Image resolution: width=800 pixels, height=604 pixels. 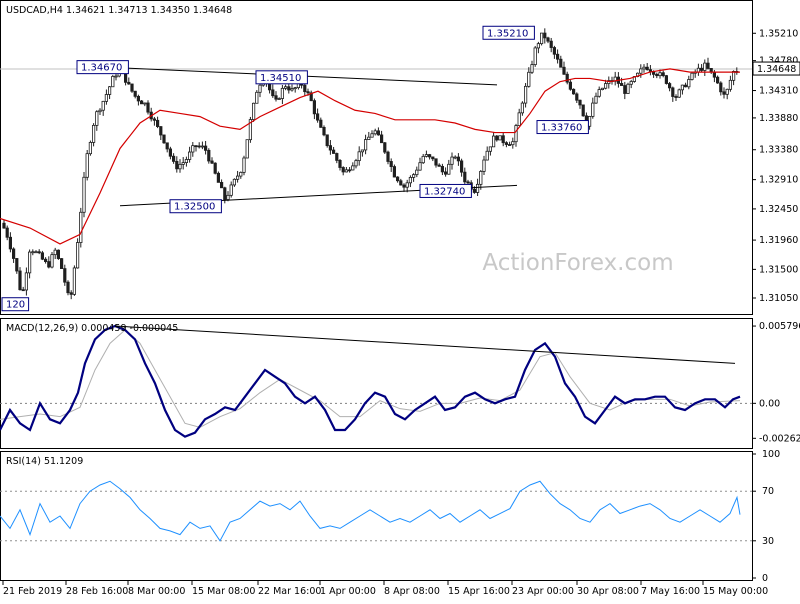 What do you see at coordinates (32, 591) in the screenshot?
I see `x-tick-label: 21 Feb 2019` at bounding box center [32, 591].